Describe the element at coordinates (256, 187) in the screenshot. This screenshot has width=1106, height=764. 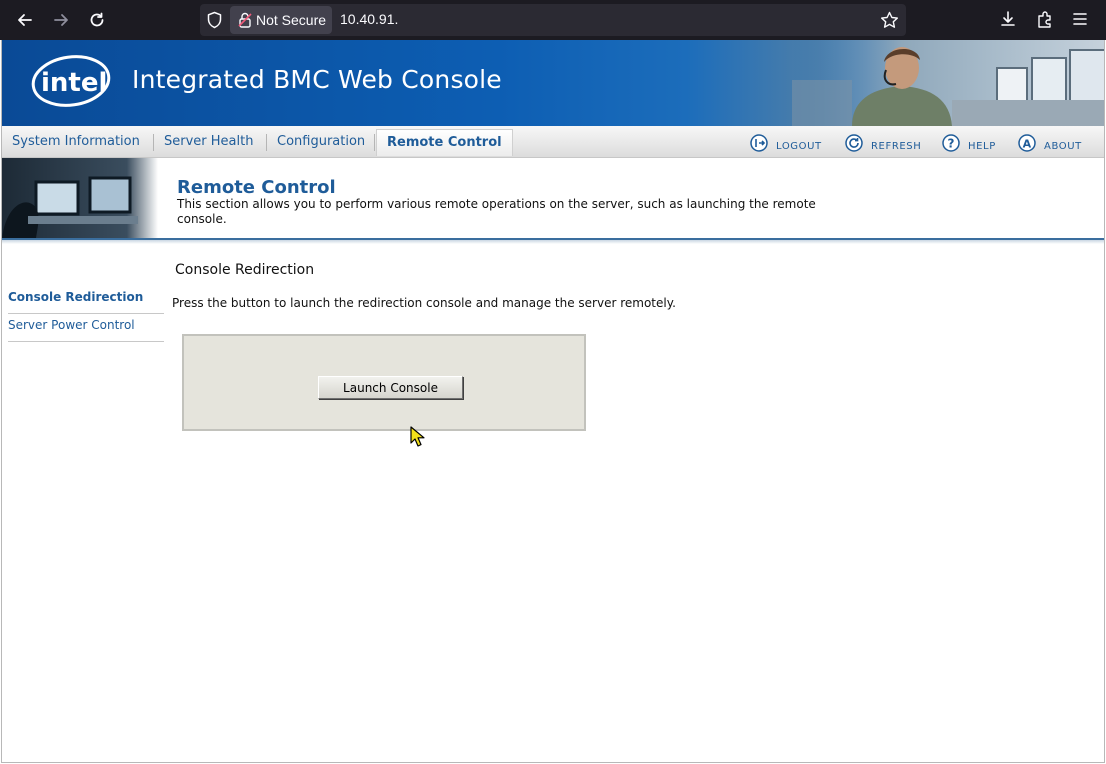
I see `section-title: Remote Control` at that location.